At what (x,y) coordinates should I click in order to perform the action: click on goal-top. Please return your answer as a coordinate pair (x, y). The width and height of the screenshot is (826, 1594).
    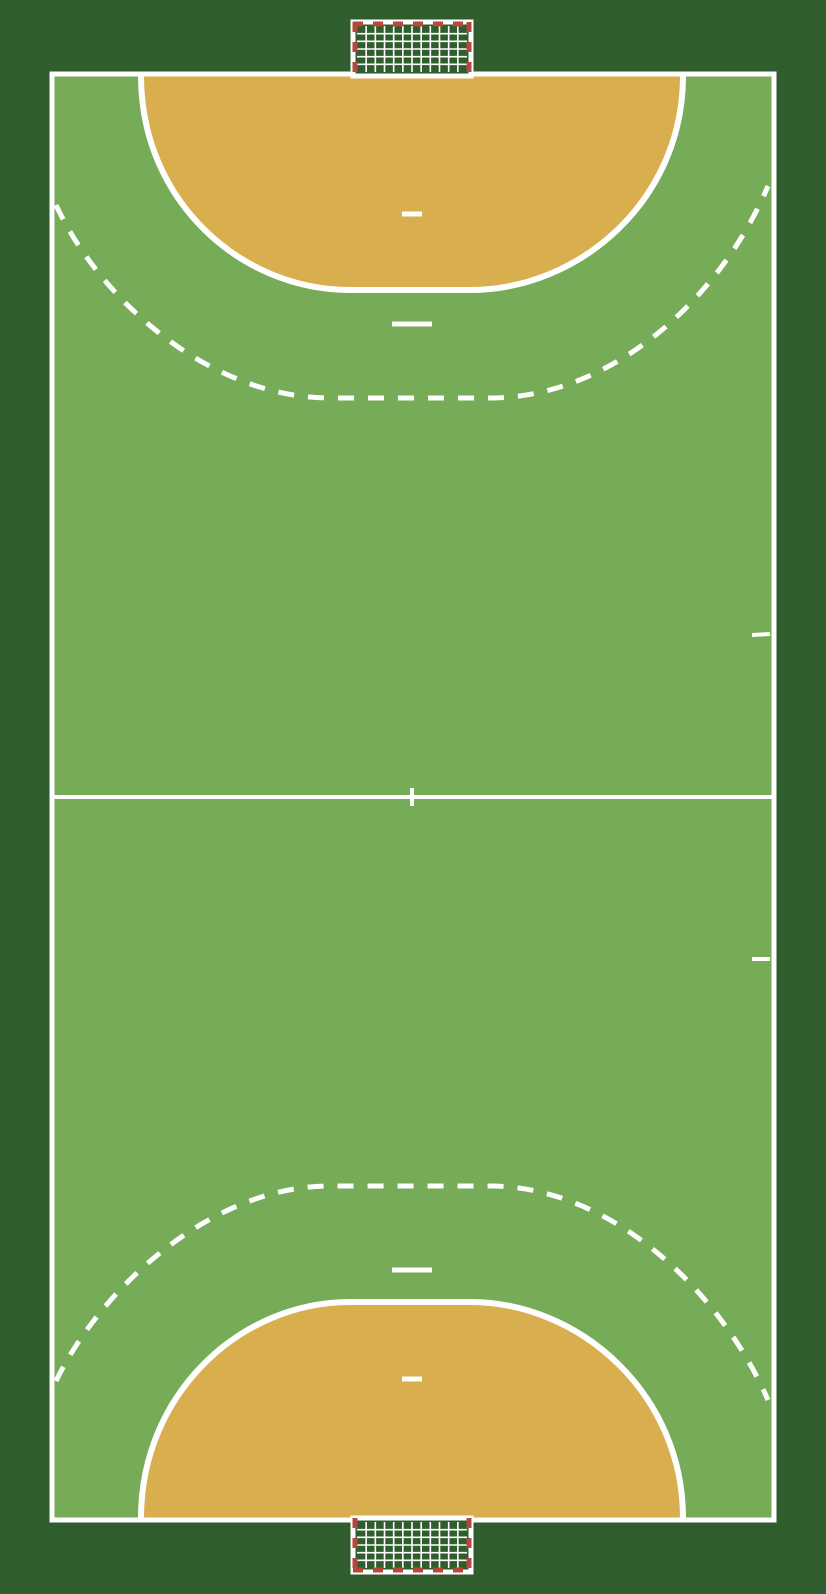
    Looking at the image, I should click on (412, 49).